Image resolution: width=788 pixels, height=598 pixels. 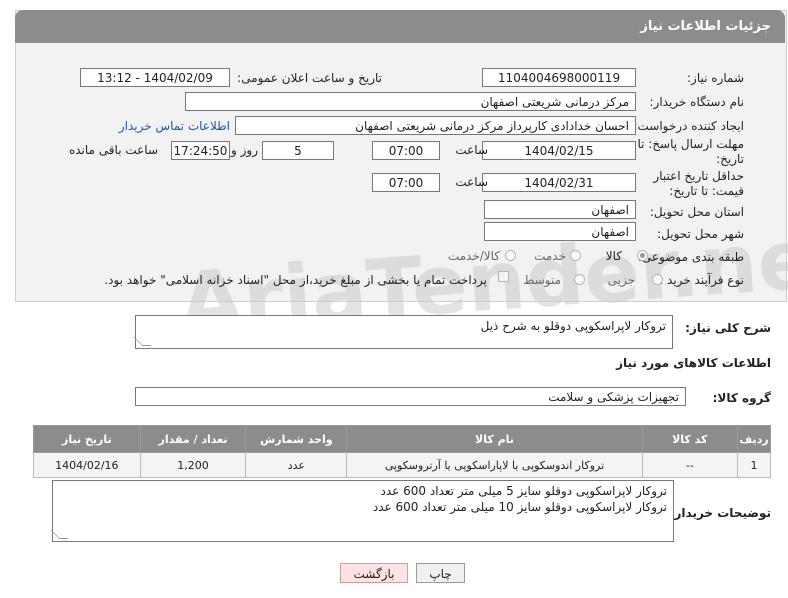 What do you see at coordinates (296, 439) in the screenshot?
I see `col-unit: واحد شمارش` at bounding box center [296, 439].